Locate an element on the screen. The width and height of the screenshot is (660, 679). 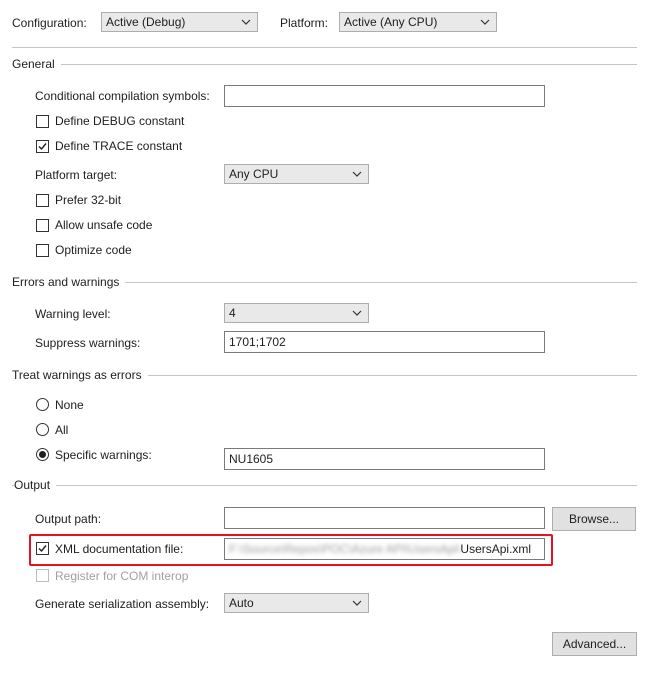
serialization-value: Auto is located at coordinates (241, 603).